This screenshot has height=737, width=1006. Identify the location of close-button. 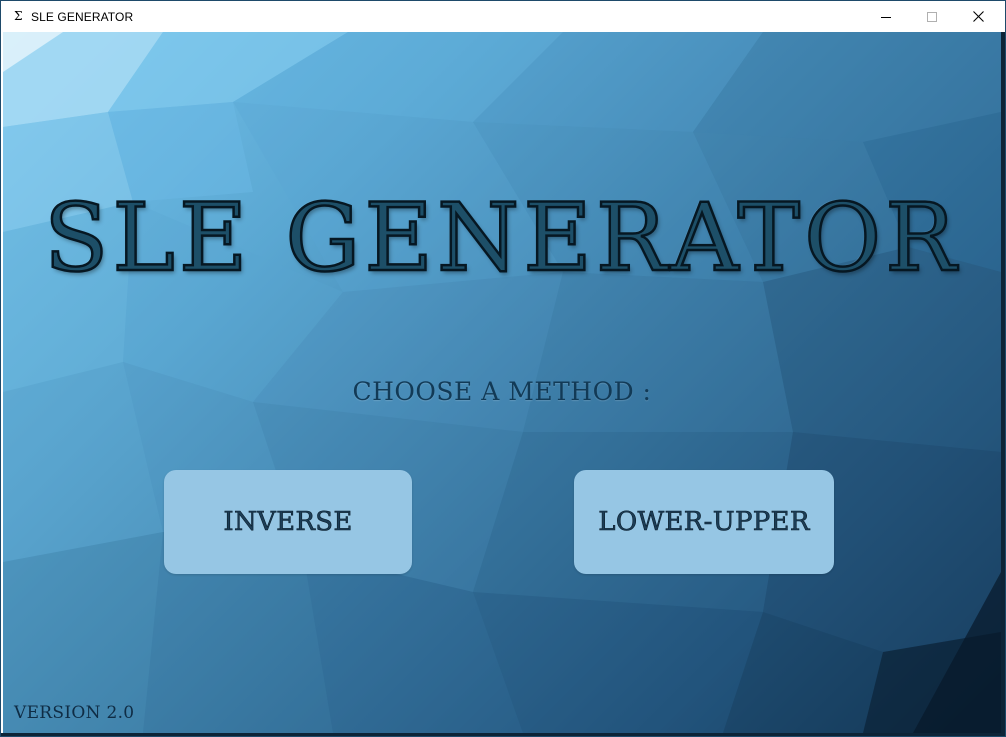
(978, 16).